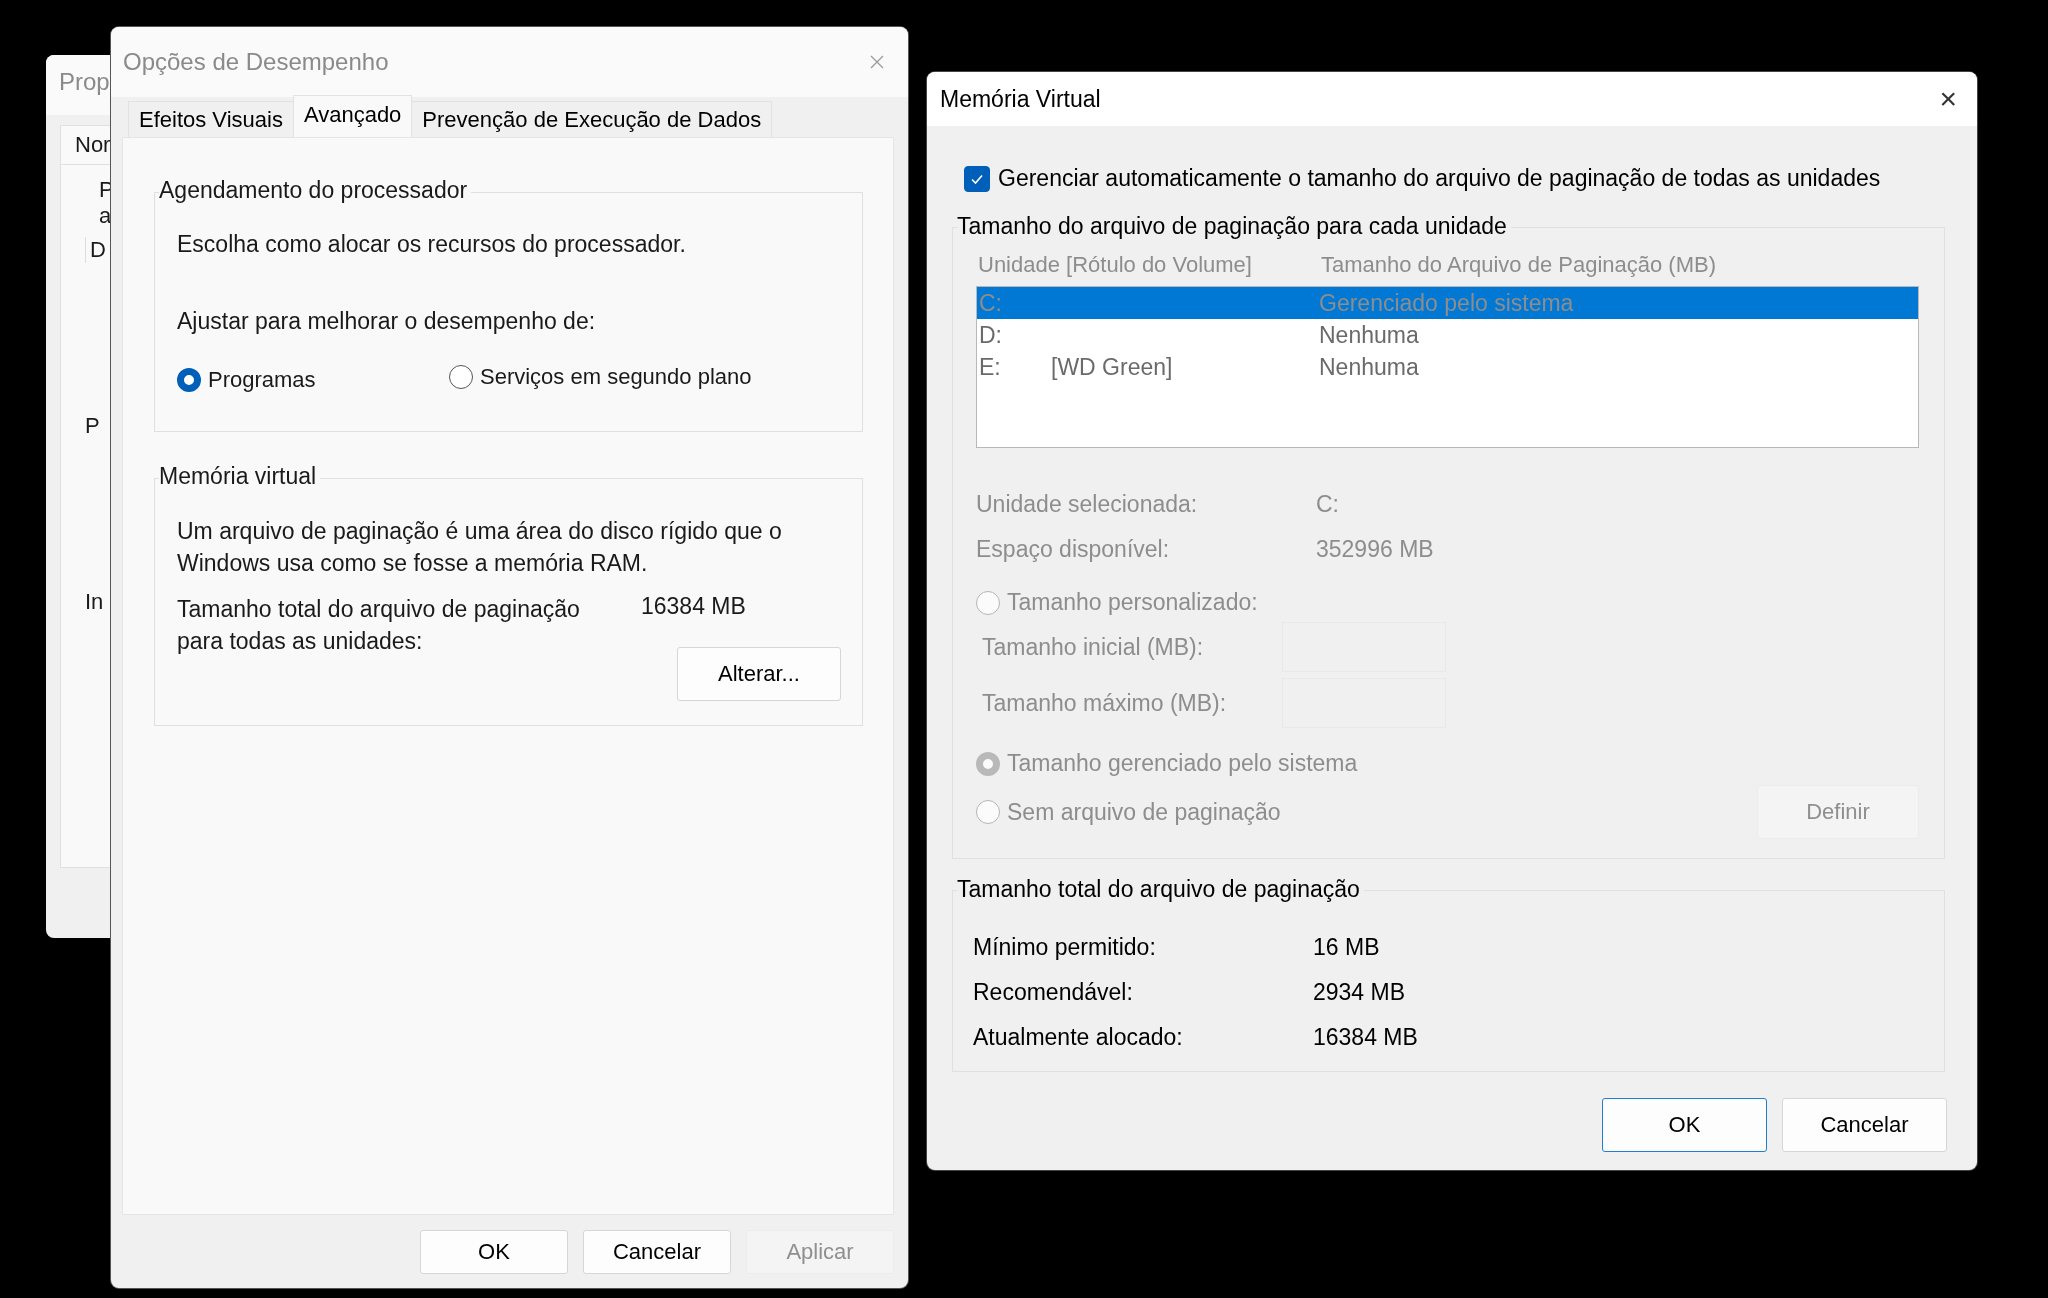 This screenshot has width=2048, height=1298. I want to click on label: a, so click(105, 216).